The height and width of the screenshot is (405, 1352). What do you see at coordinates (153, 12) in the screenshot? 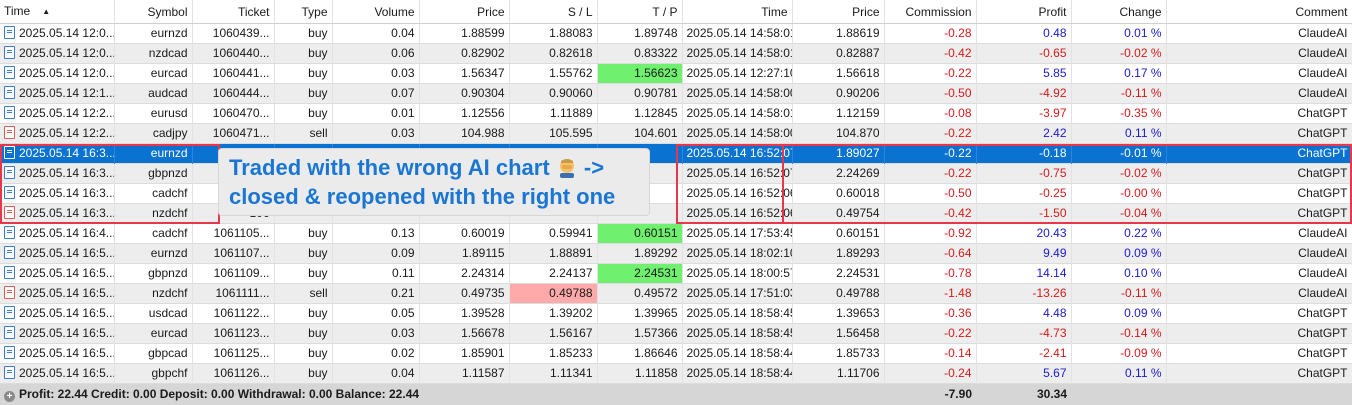
I see `column-header-symbol: Symbol` at bounding box center [153, 12].